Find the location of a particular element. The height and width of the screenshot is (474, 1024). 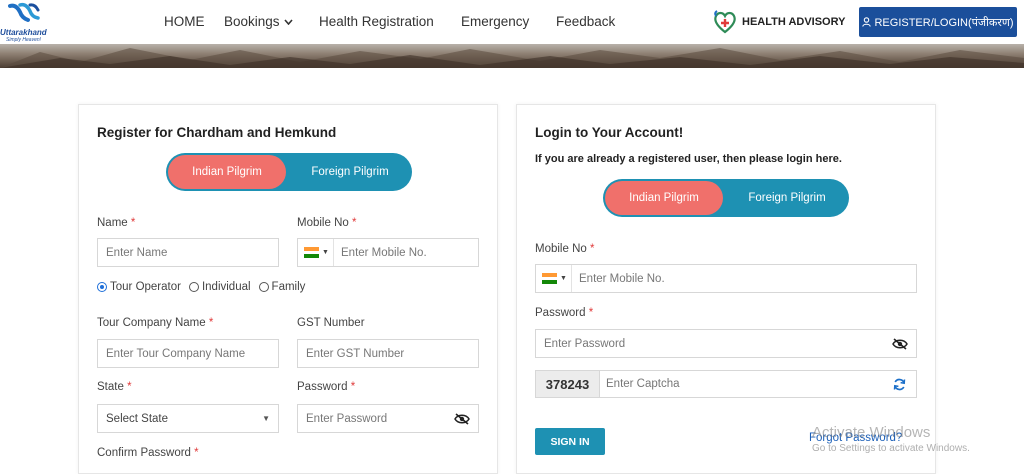

login-mobile-label: Mobile No * is located at coordinates (564, 249).